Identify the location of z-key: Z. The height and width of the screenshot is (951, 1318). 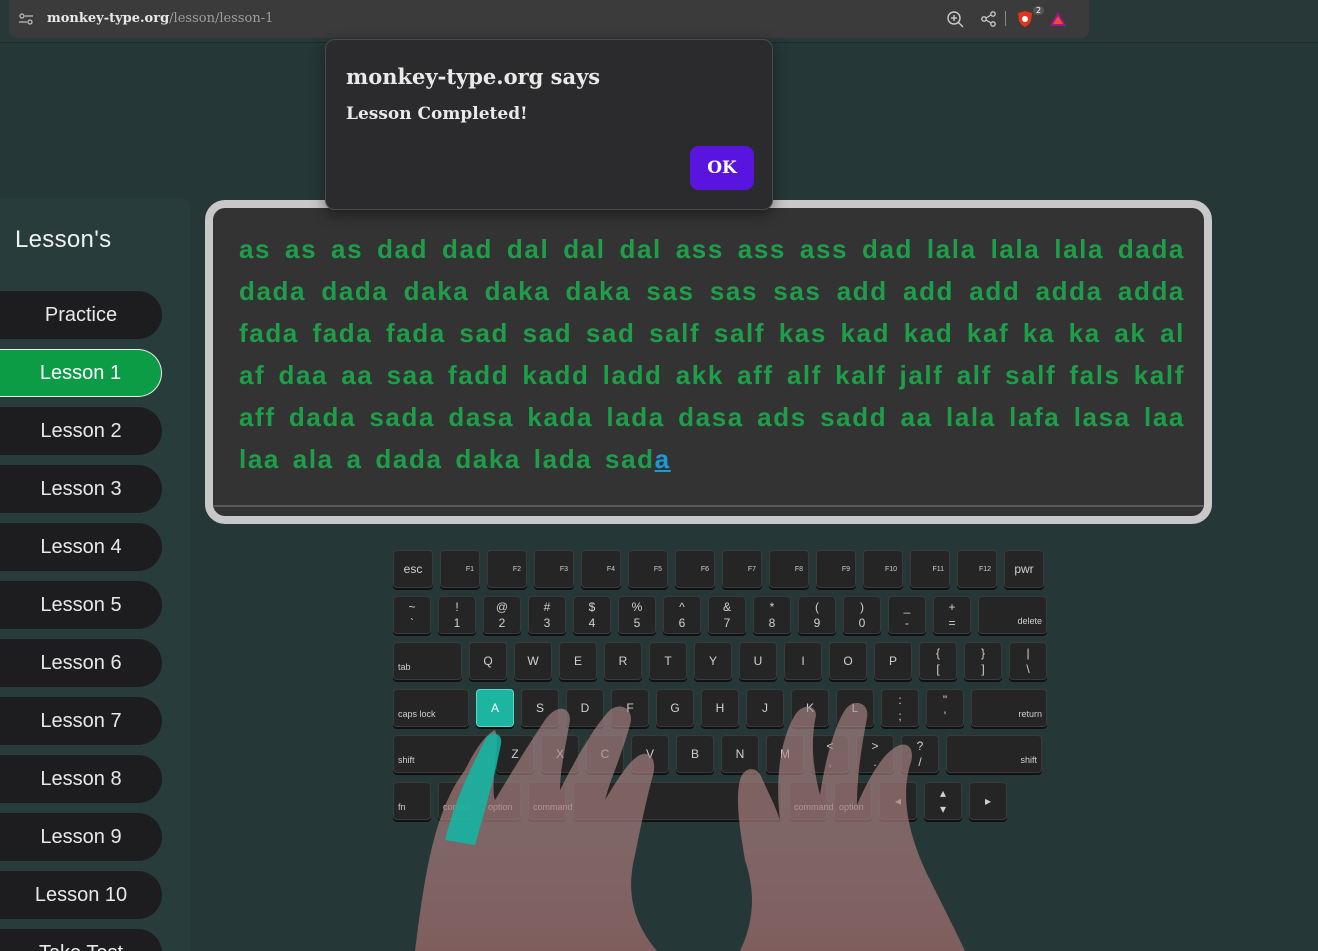
(515, 754).